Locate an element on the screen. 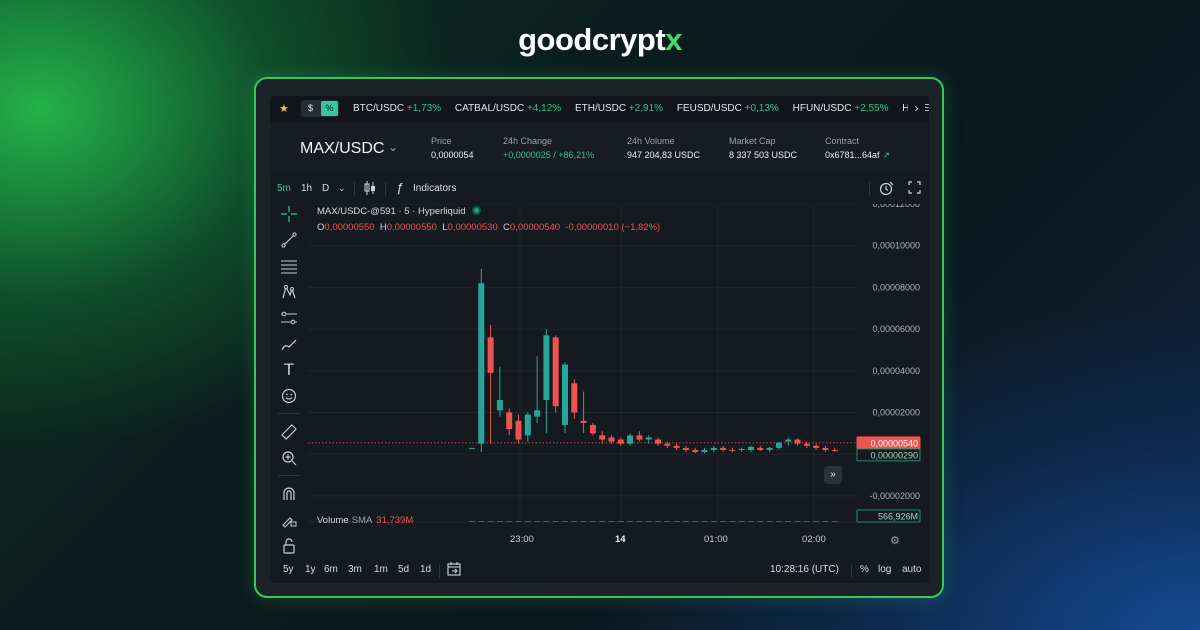  trend-line-icon is located at coordinates (289, 240).